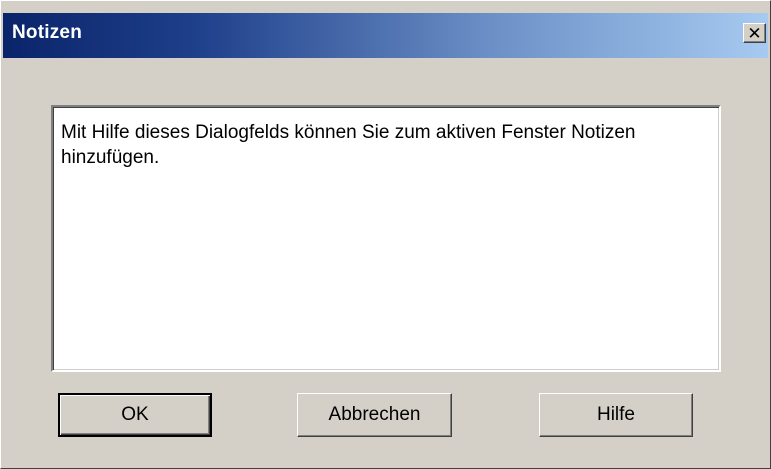 Image resolution: width=771 pixels, height=469 pixels. I want to click on cancel-button: Abbrechen, so click(374, 415).